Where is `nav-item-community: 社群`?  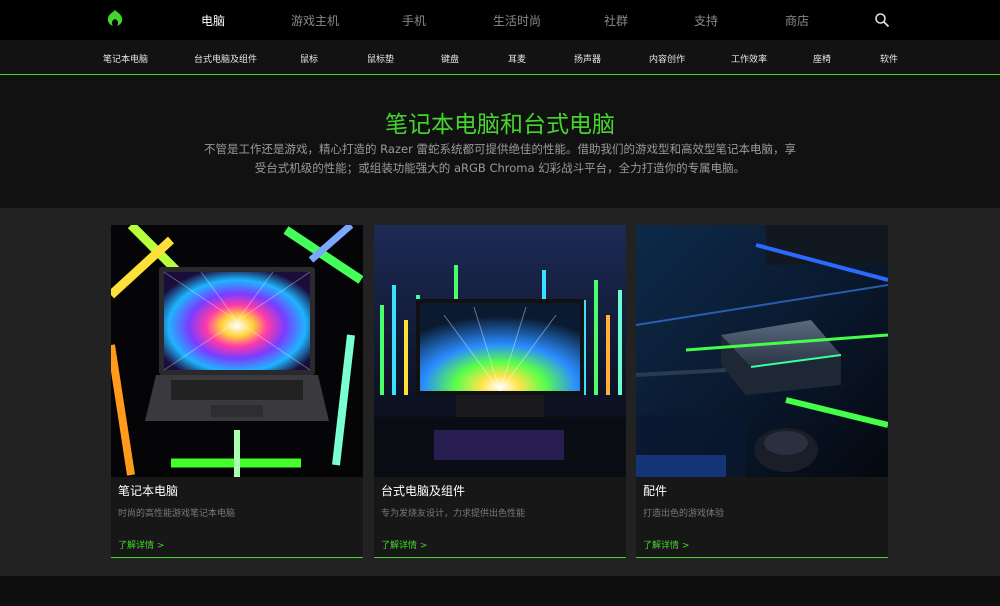
nav-item-community: 社群 is located at coordinates (616, 20).